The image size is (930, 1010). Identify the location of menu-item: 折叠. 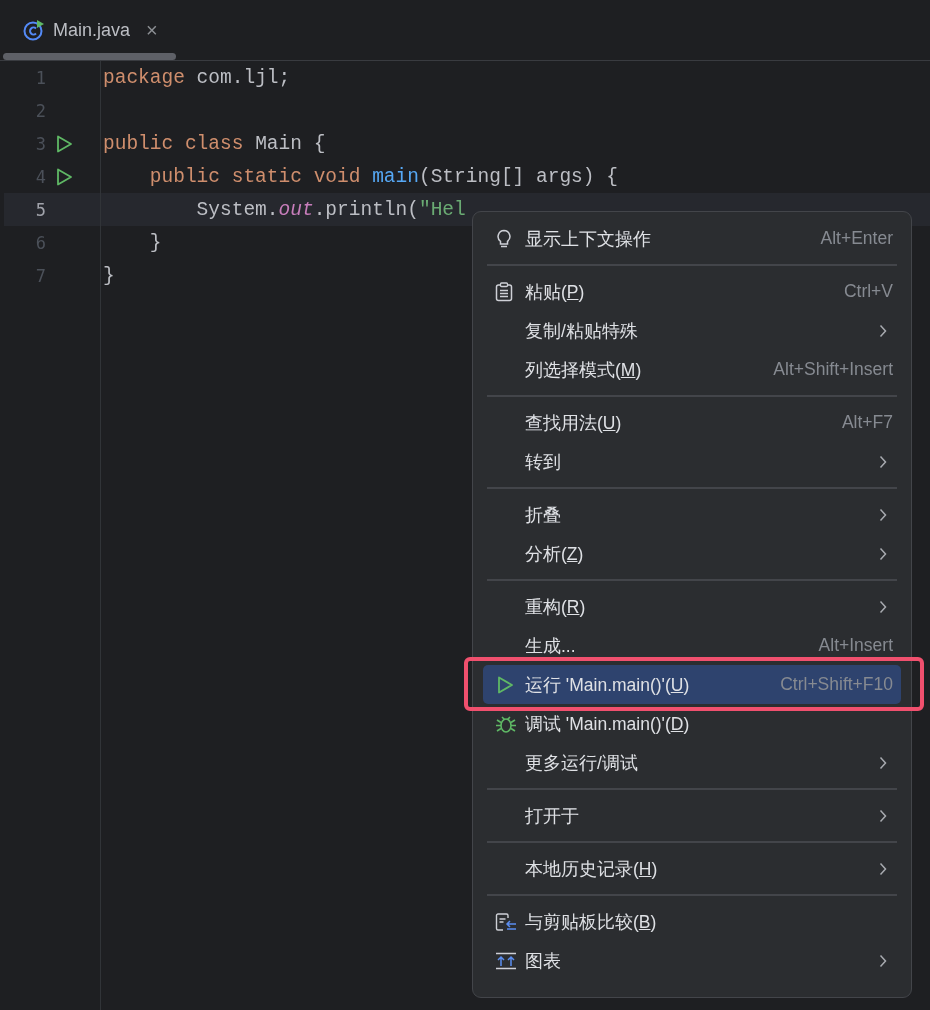
(692, 514).